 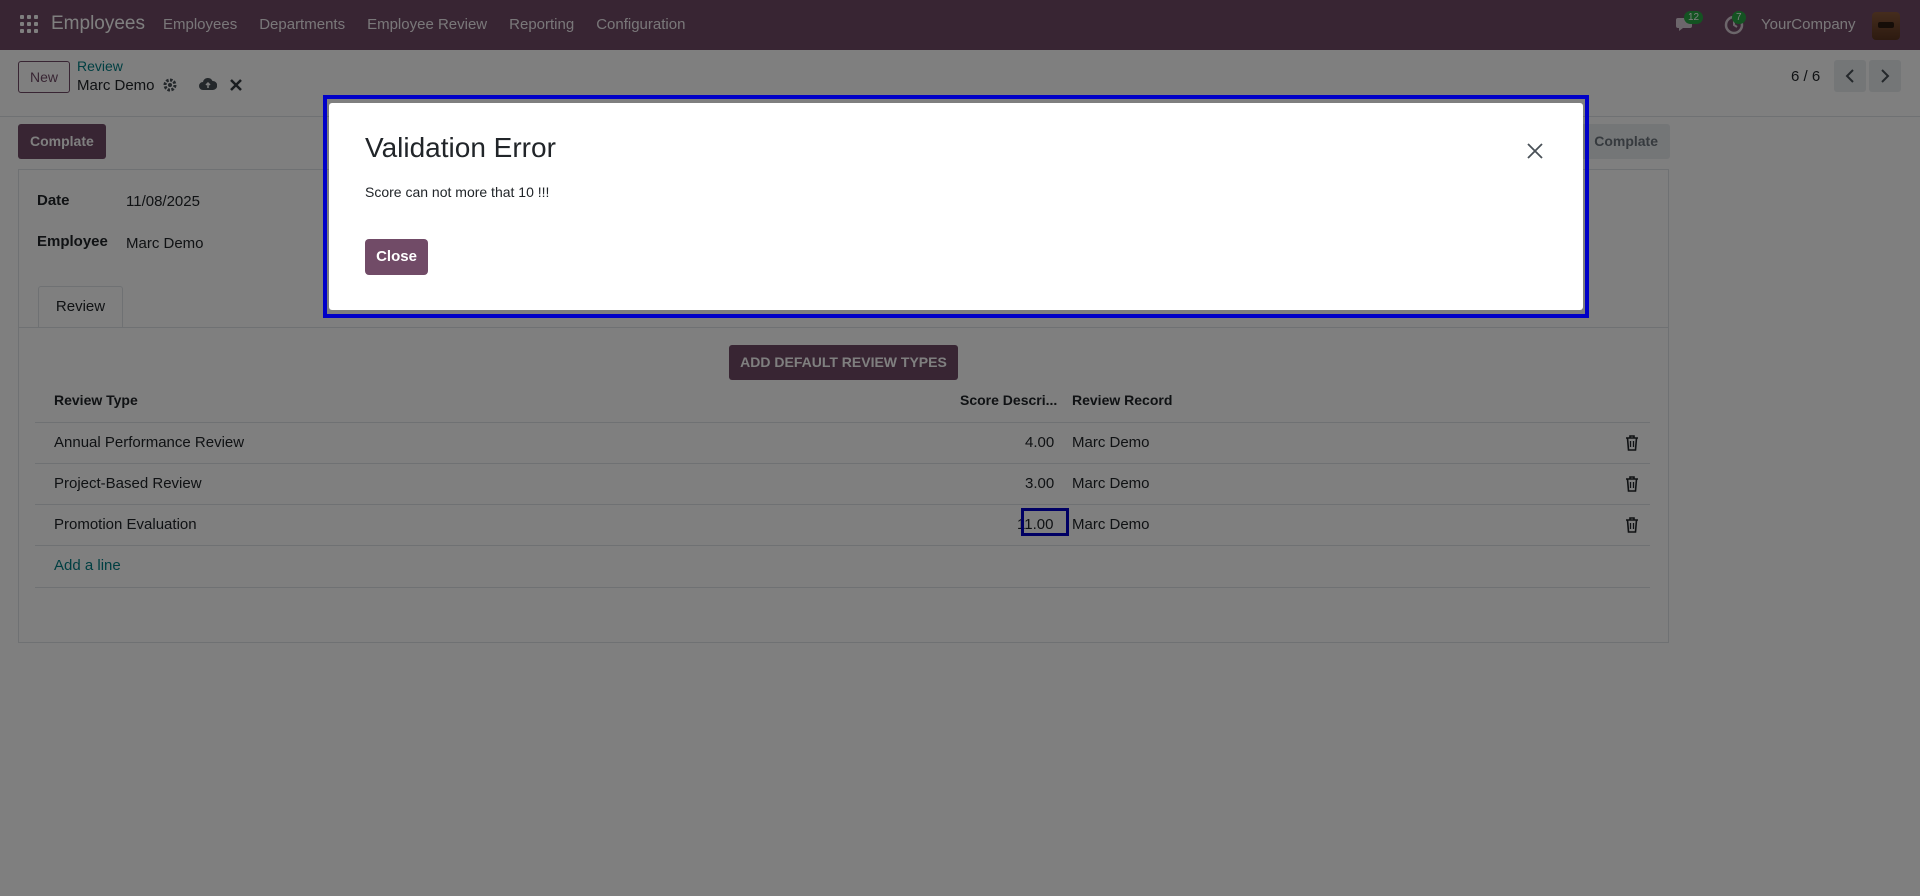 What do you see at coordinates (457, 192) in the screenshot?
I see `dialog-message: Score can not more that 10 !!!` at bounding box center [457, 192].